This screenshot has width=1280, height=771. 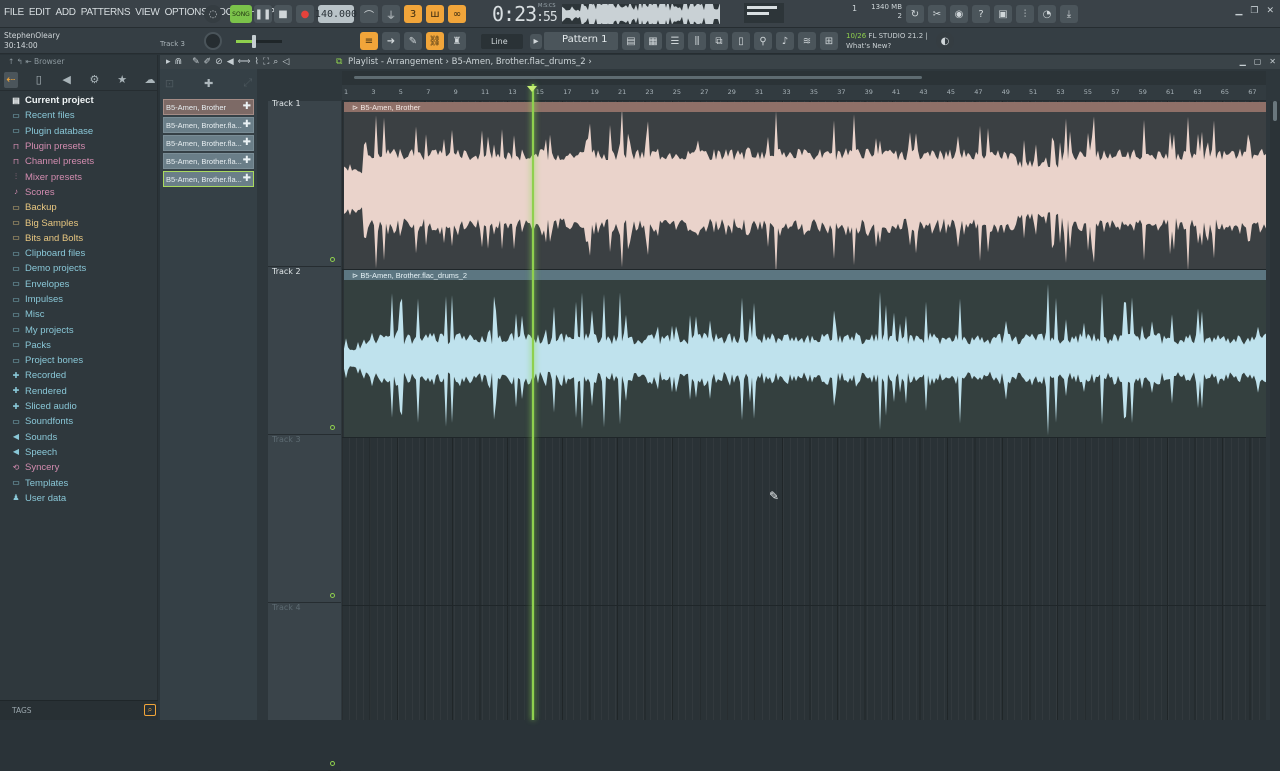 I want to click on vertical-scrollbar, so click(x=1275, y=410).